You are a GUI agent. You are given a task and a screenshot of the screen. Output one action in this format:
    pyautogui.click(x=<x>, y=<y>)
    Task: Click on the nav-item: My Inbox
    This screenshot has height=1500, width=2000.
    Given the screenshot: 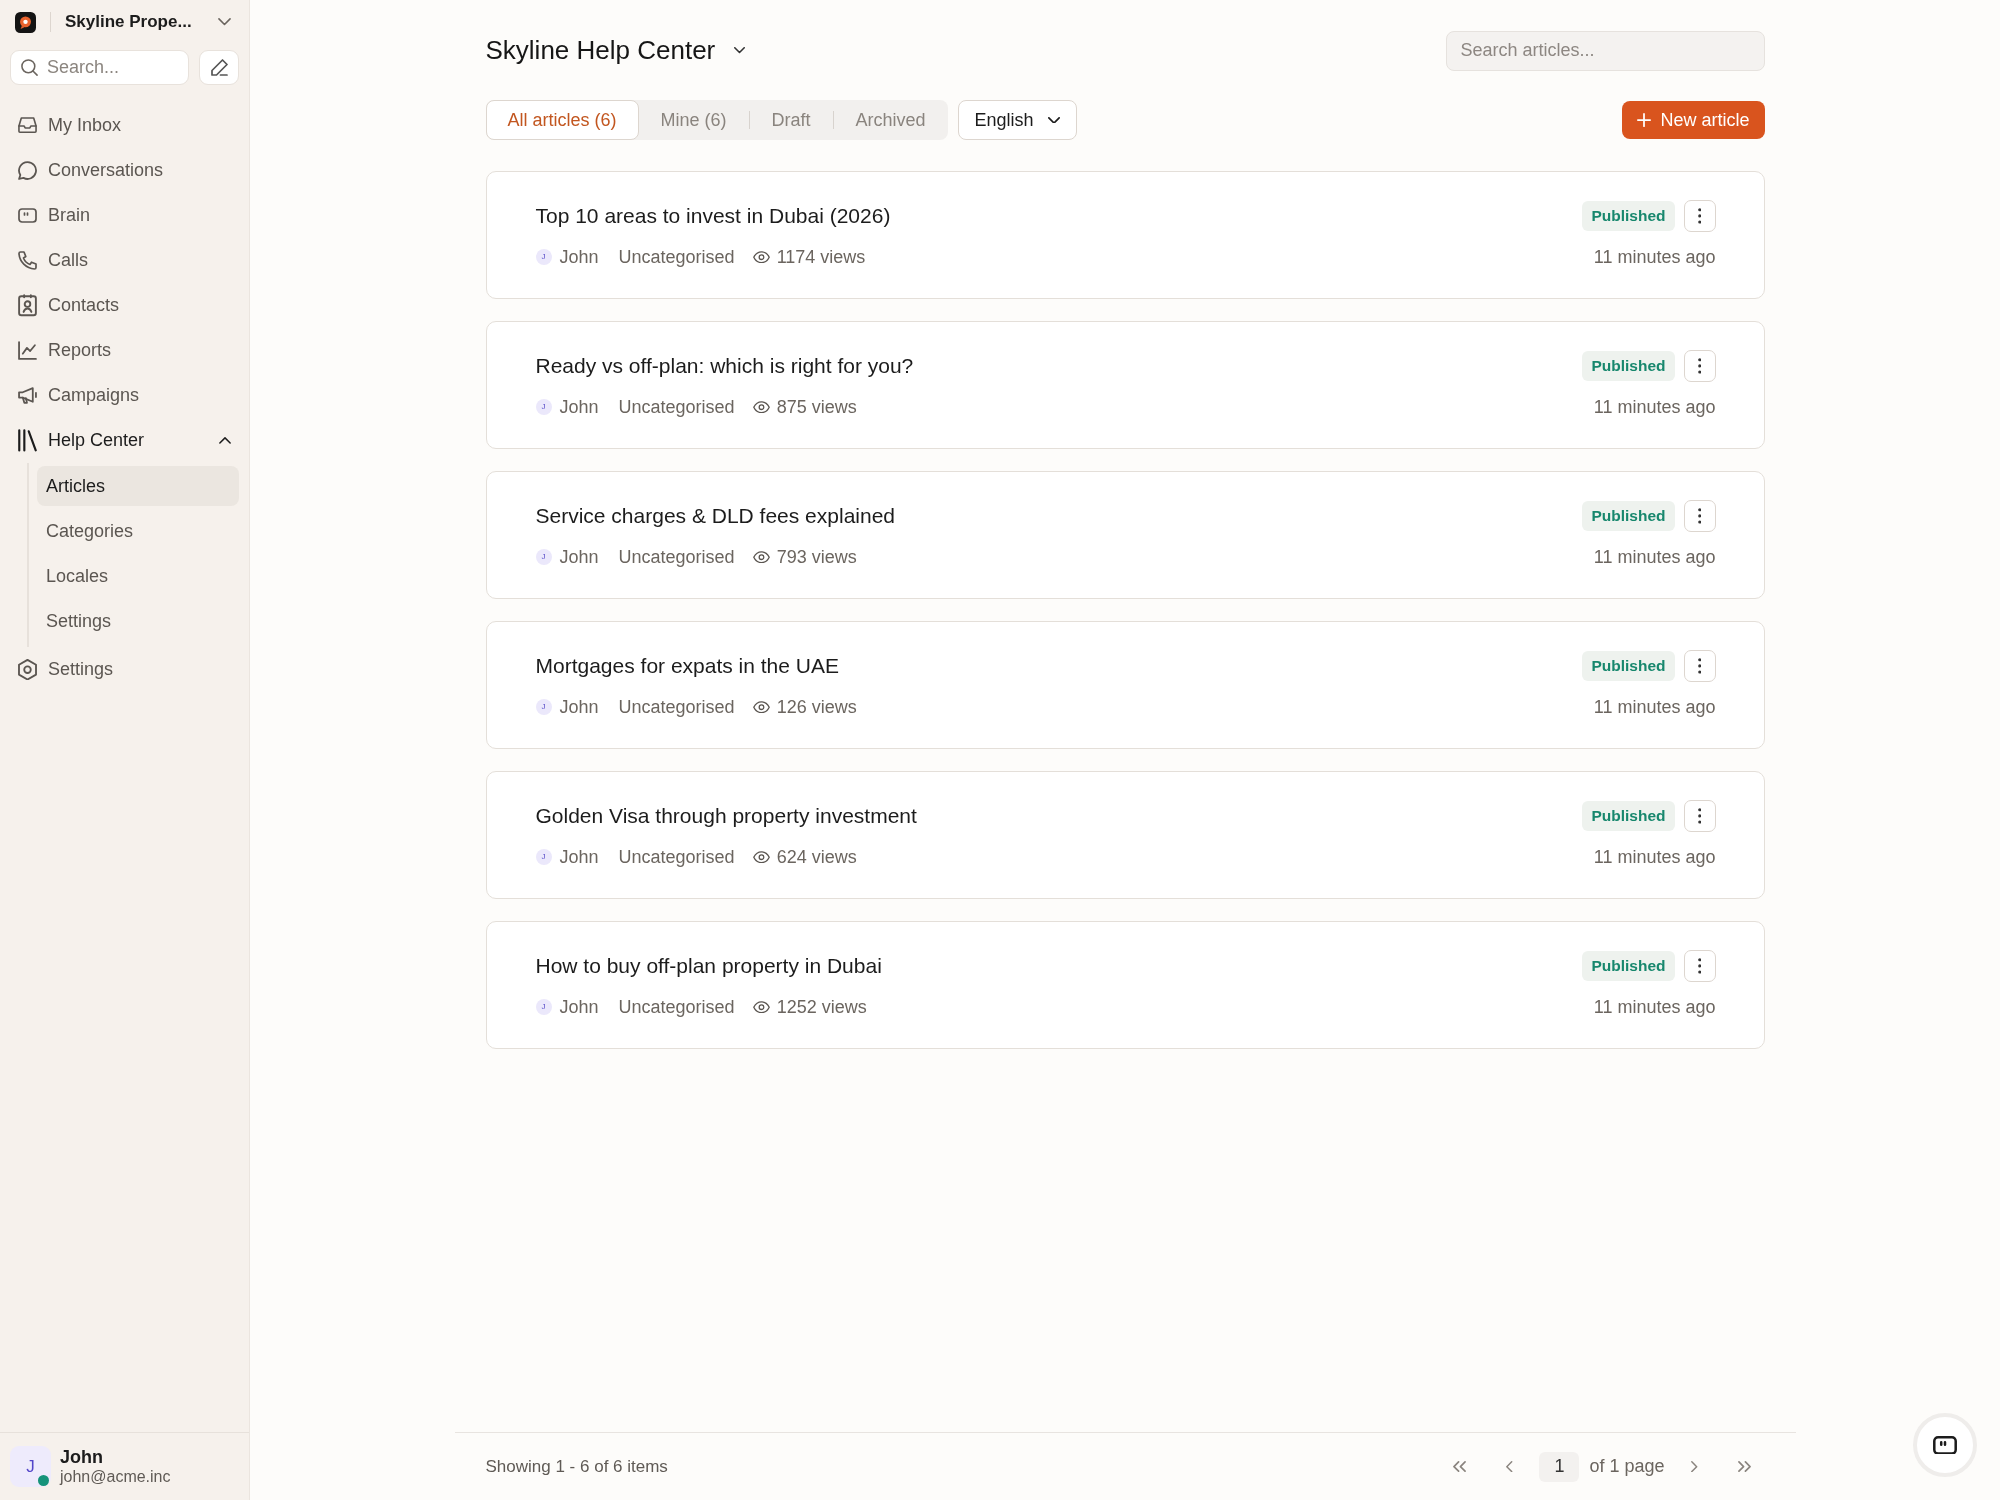 What is the action you would take?
    pyautogui.click(x=124, y=125)
    